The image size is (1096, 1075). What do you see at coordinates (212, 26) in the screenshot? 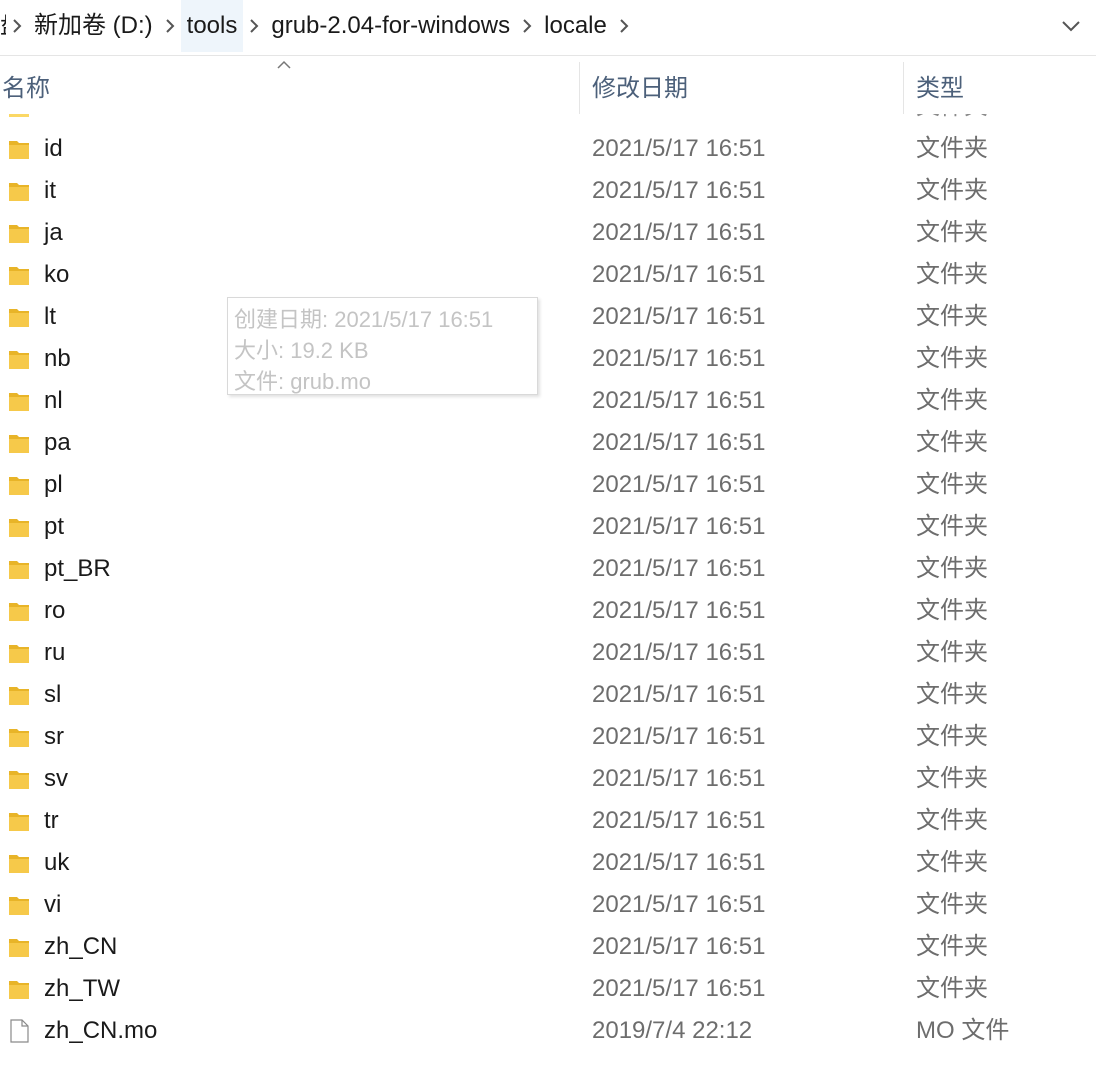
I see `breadcrumb-item-tools: tools` at bounding box center [212, 26].